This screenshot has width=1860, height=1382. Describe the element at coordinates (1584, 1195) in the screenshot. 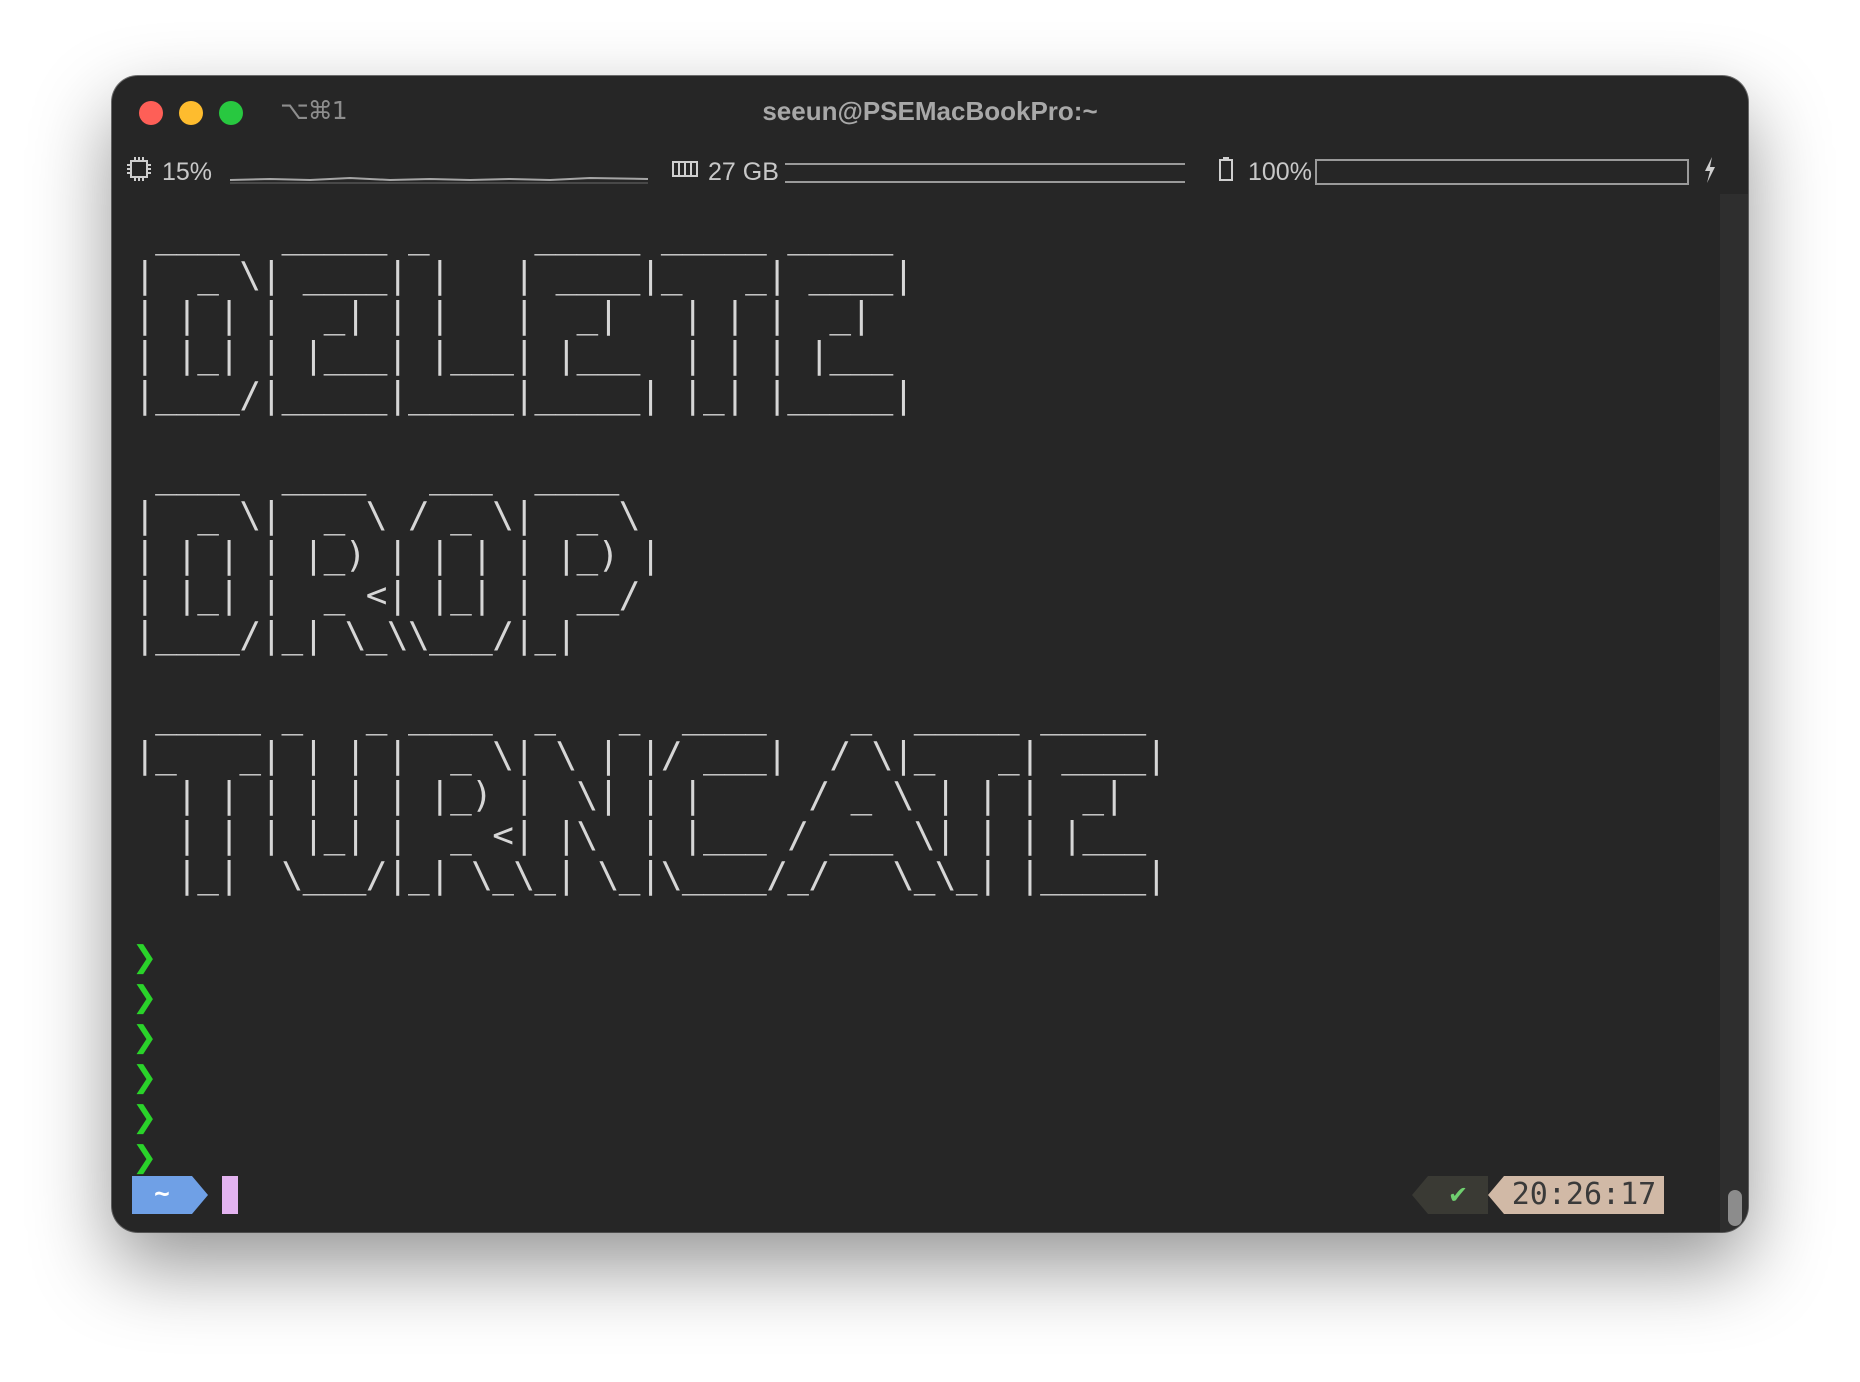

I see `prompt-time: 20:26:17` at that location.